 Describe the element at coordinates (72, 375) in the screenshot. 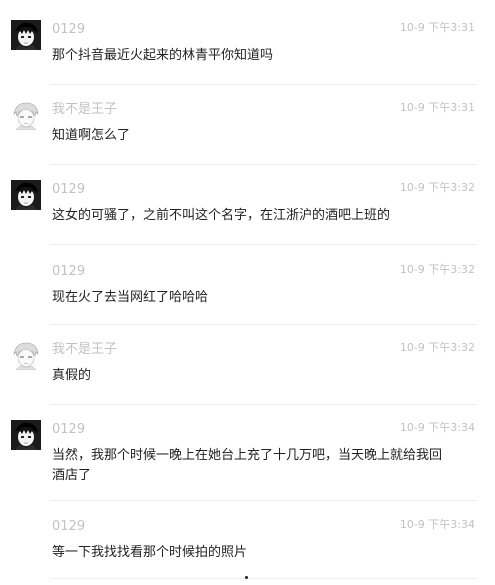

I see `message-text: 真假的` at that location.